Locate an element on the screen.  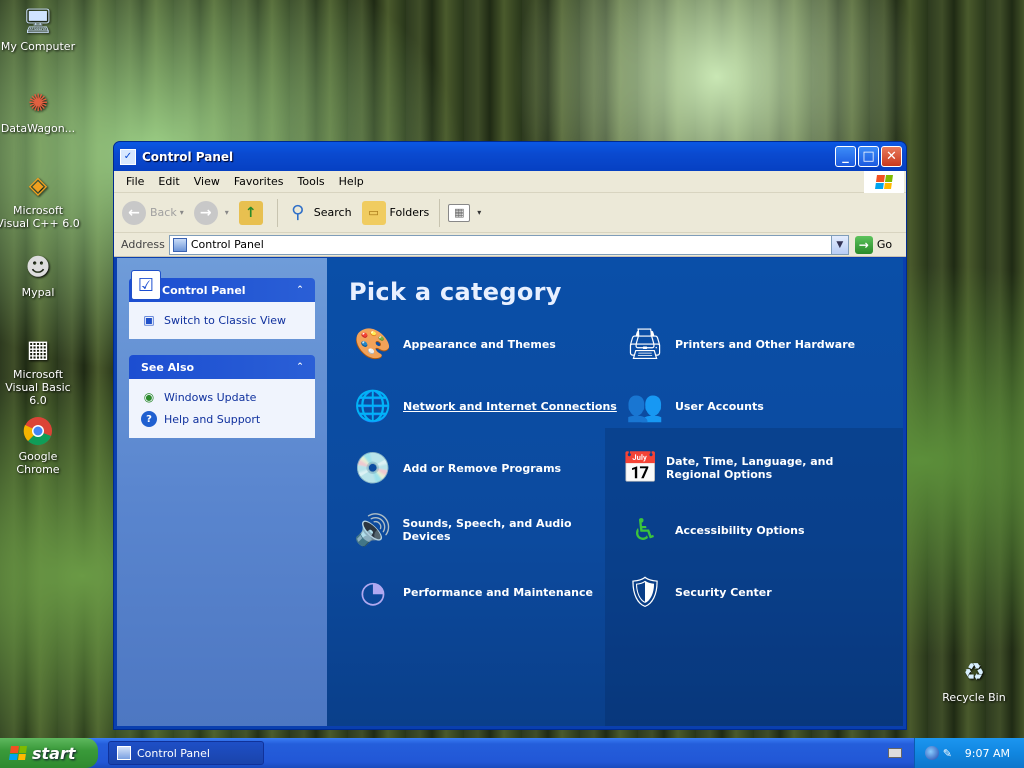
search-button: ⚲ Search is located at coordinates (319, 213).